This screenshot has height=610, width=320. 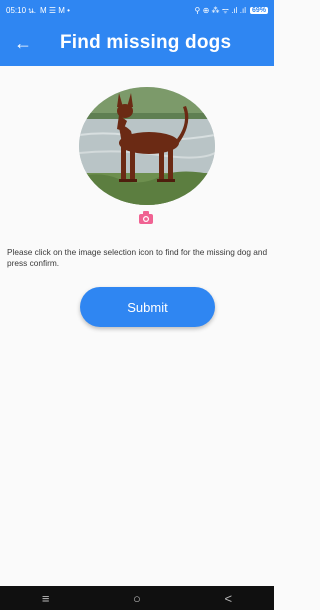 I want to click on status-time: 05:10 น., so click(x=21, y=10).